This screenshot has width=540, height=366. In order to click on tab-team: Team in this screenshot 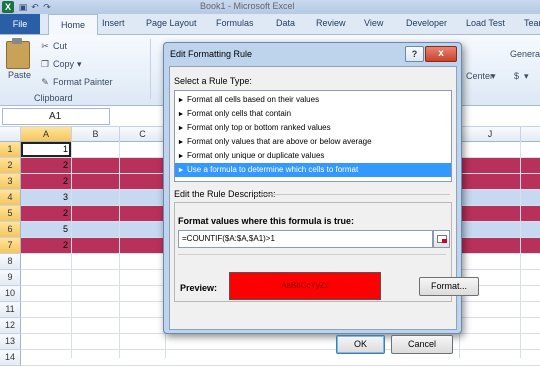, I will do `click(532, 23)`.